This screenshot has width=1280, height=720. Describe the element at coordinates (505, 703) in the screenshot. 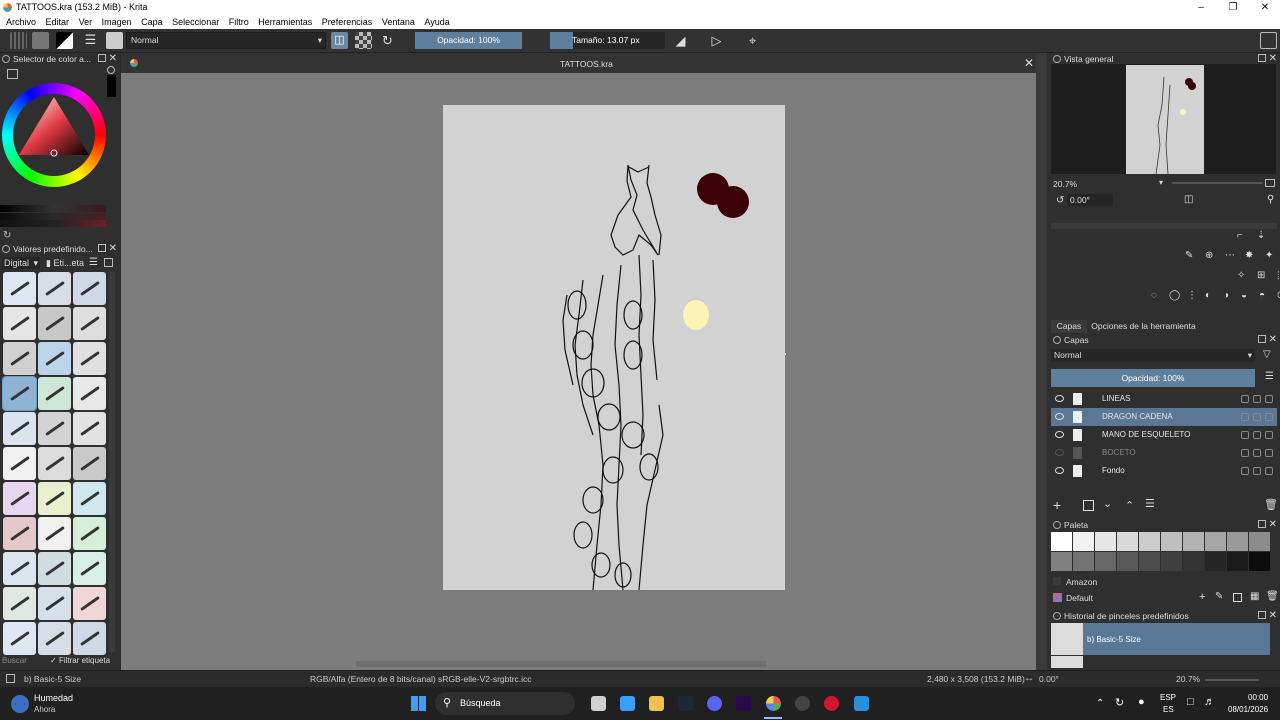

I see `taskbar-search: ⚲ Búsqueda` at that location.